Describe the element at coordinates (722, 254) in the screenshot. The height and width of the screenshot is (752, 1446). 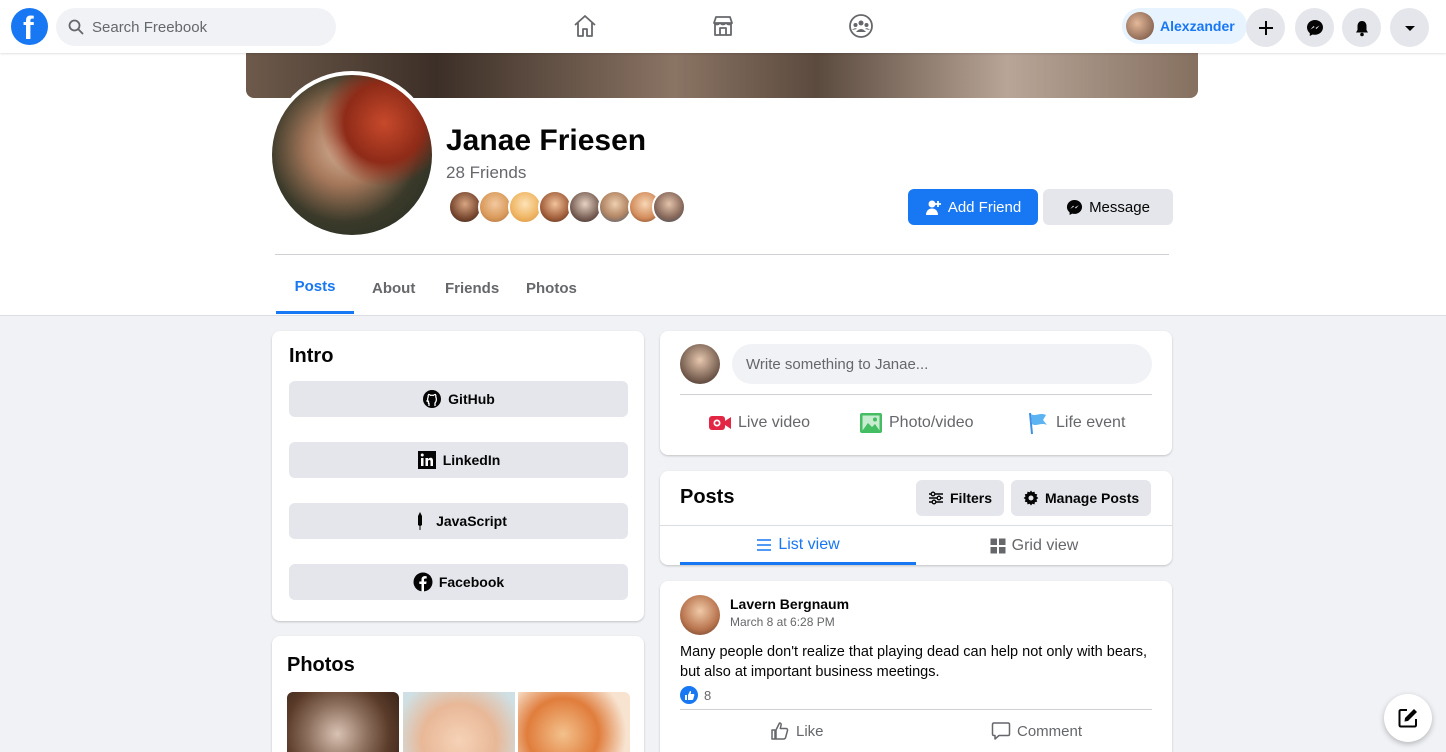
I see `header-divider` at that location.